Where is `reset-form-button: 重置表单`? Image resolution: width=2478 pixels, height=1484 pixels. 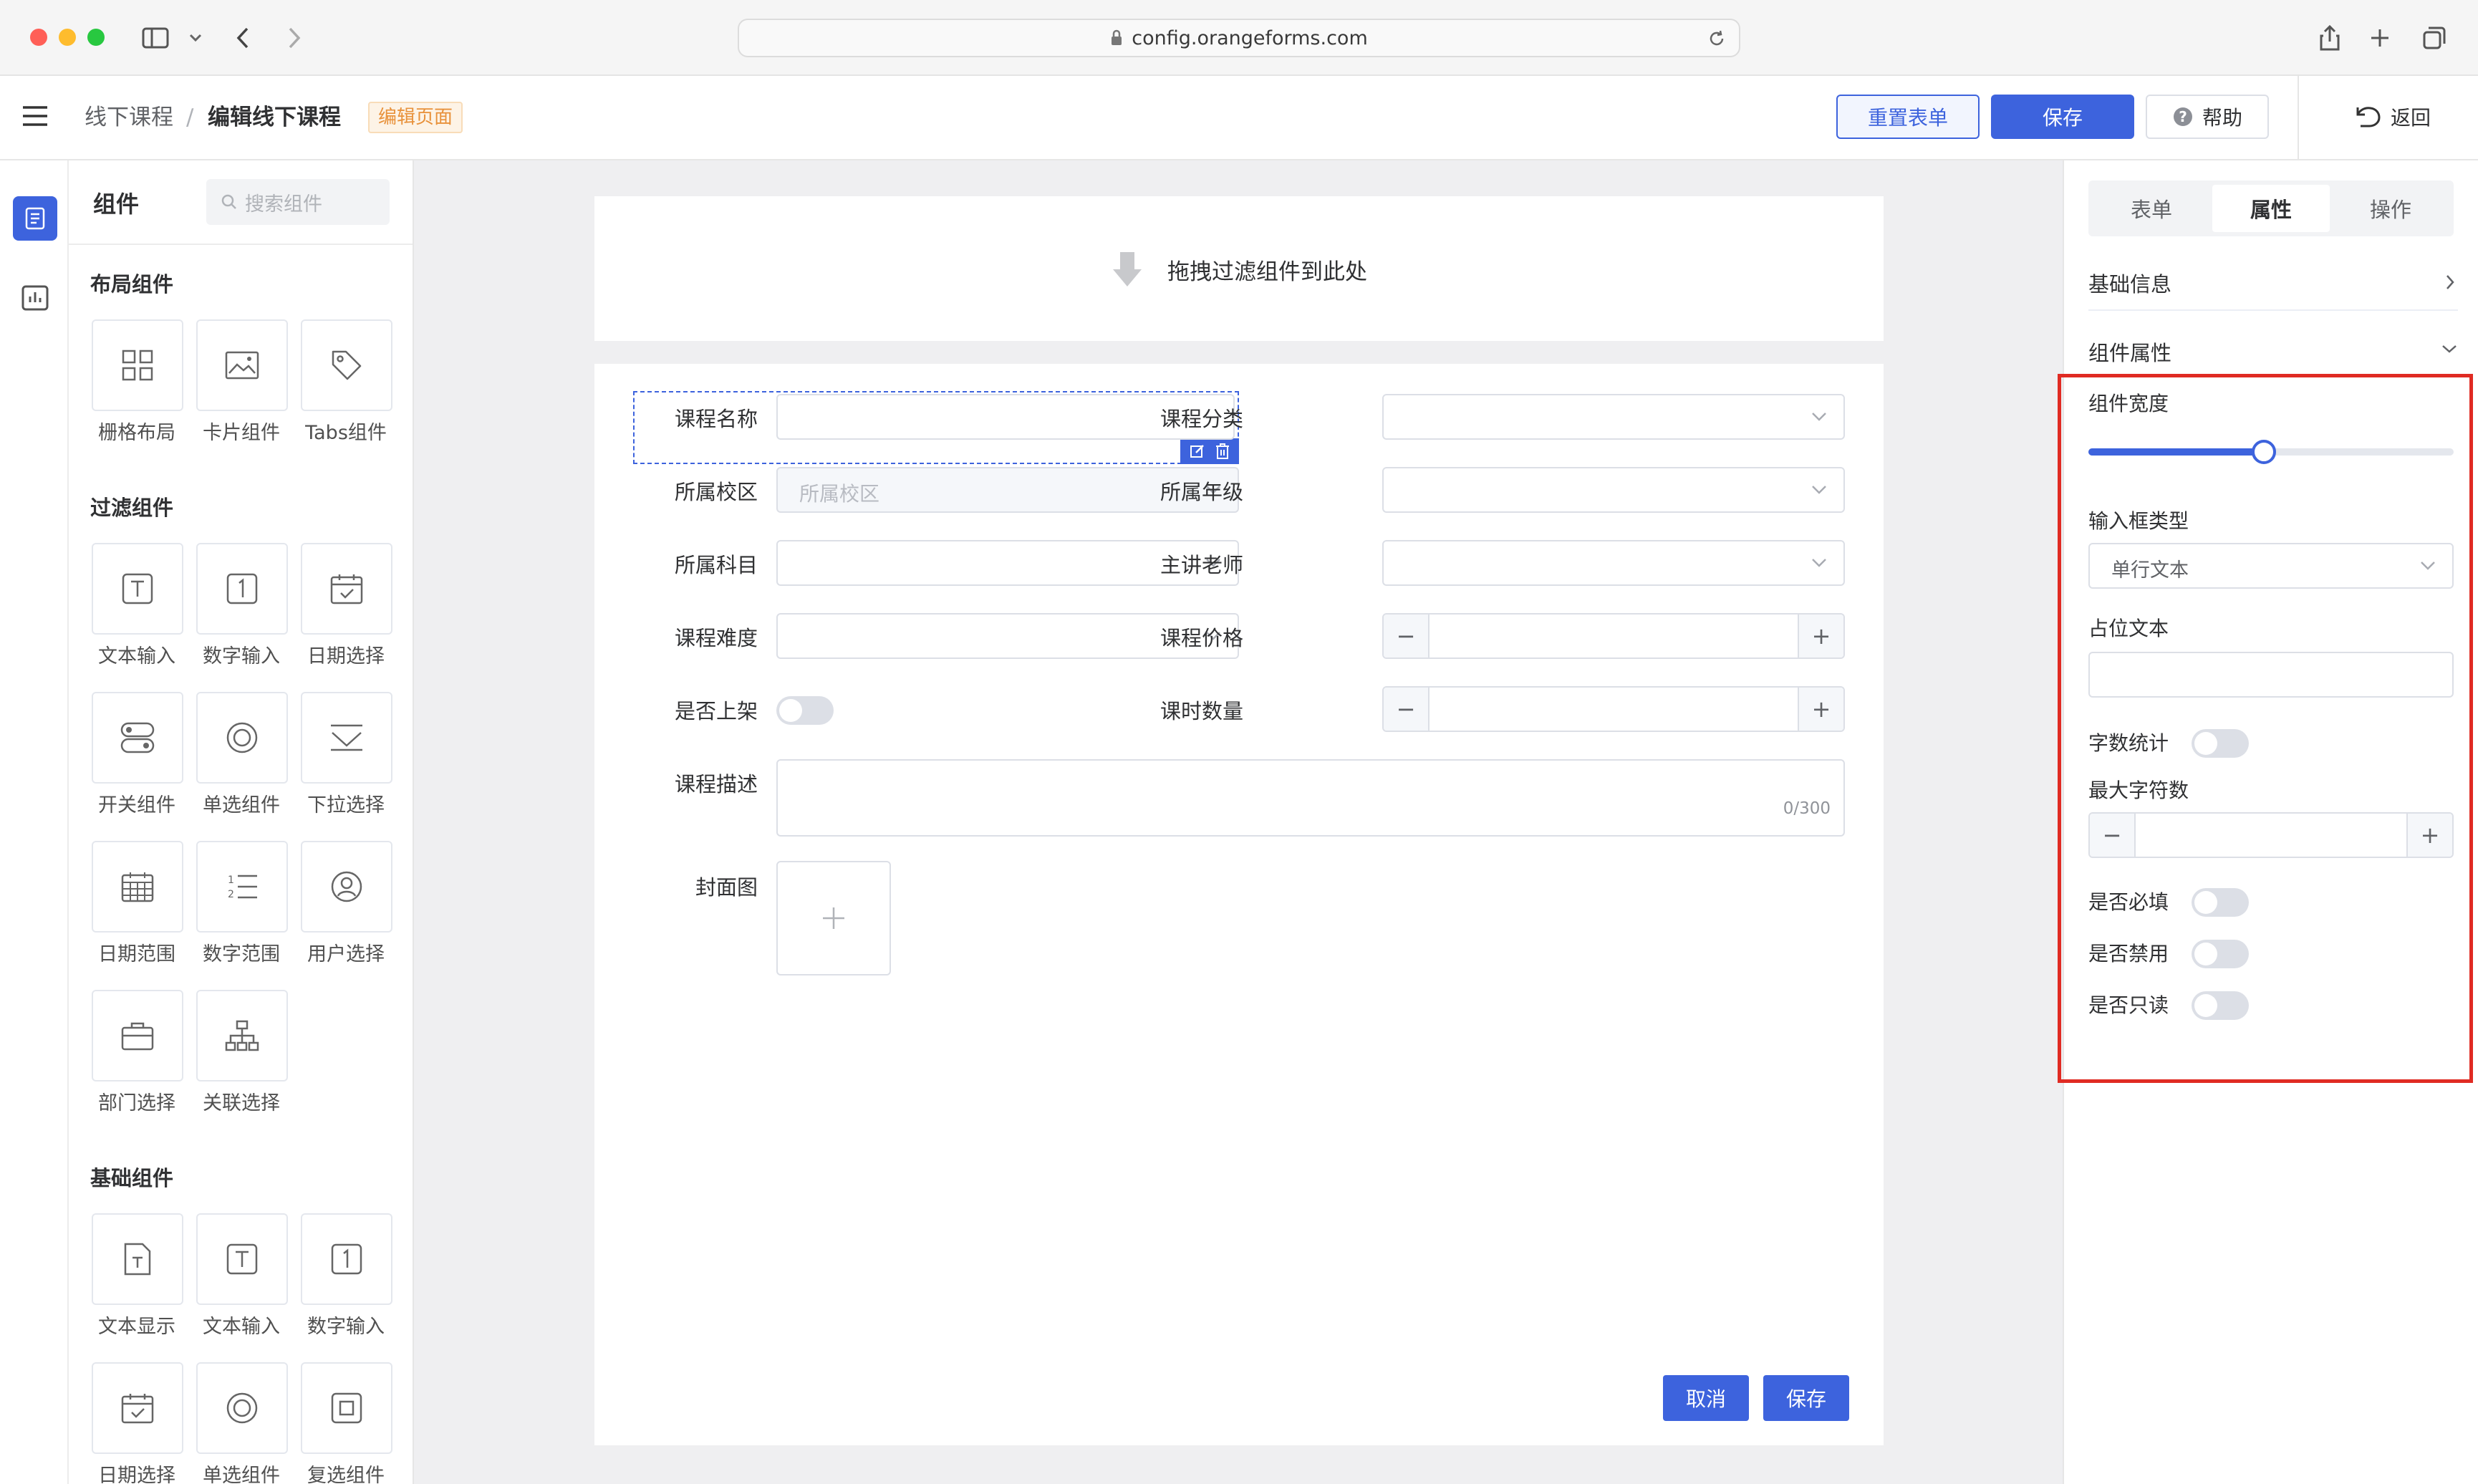 reset-form-button: 重置表单 is located at coordinates (1908, 117).